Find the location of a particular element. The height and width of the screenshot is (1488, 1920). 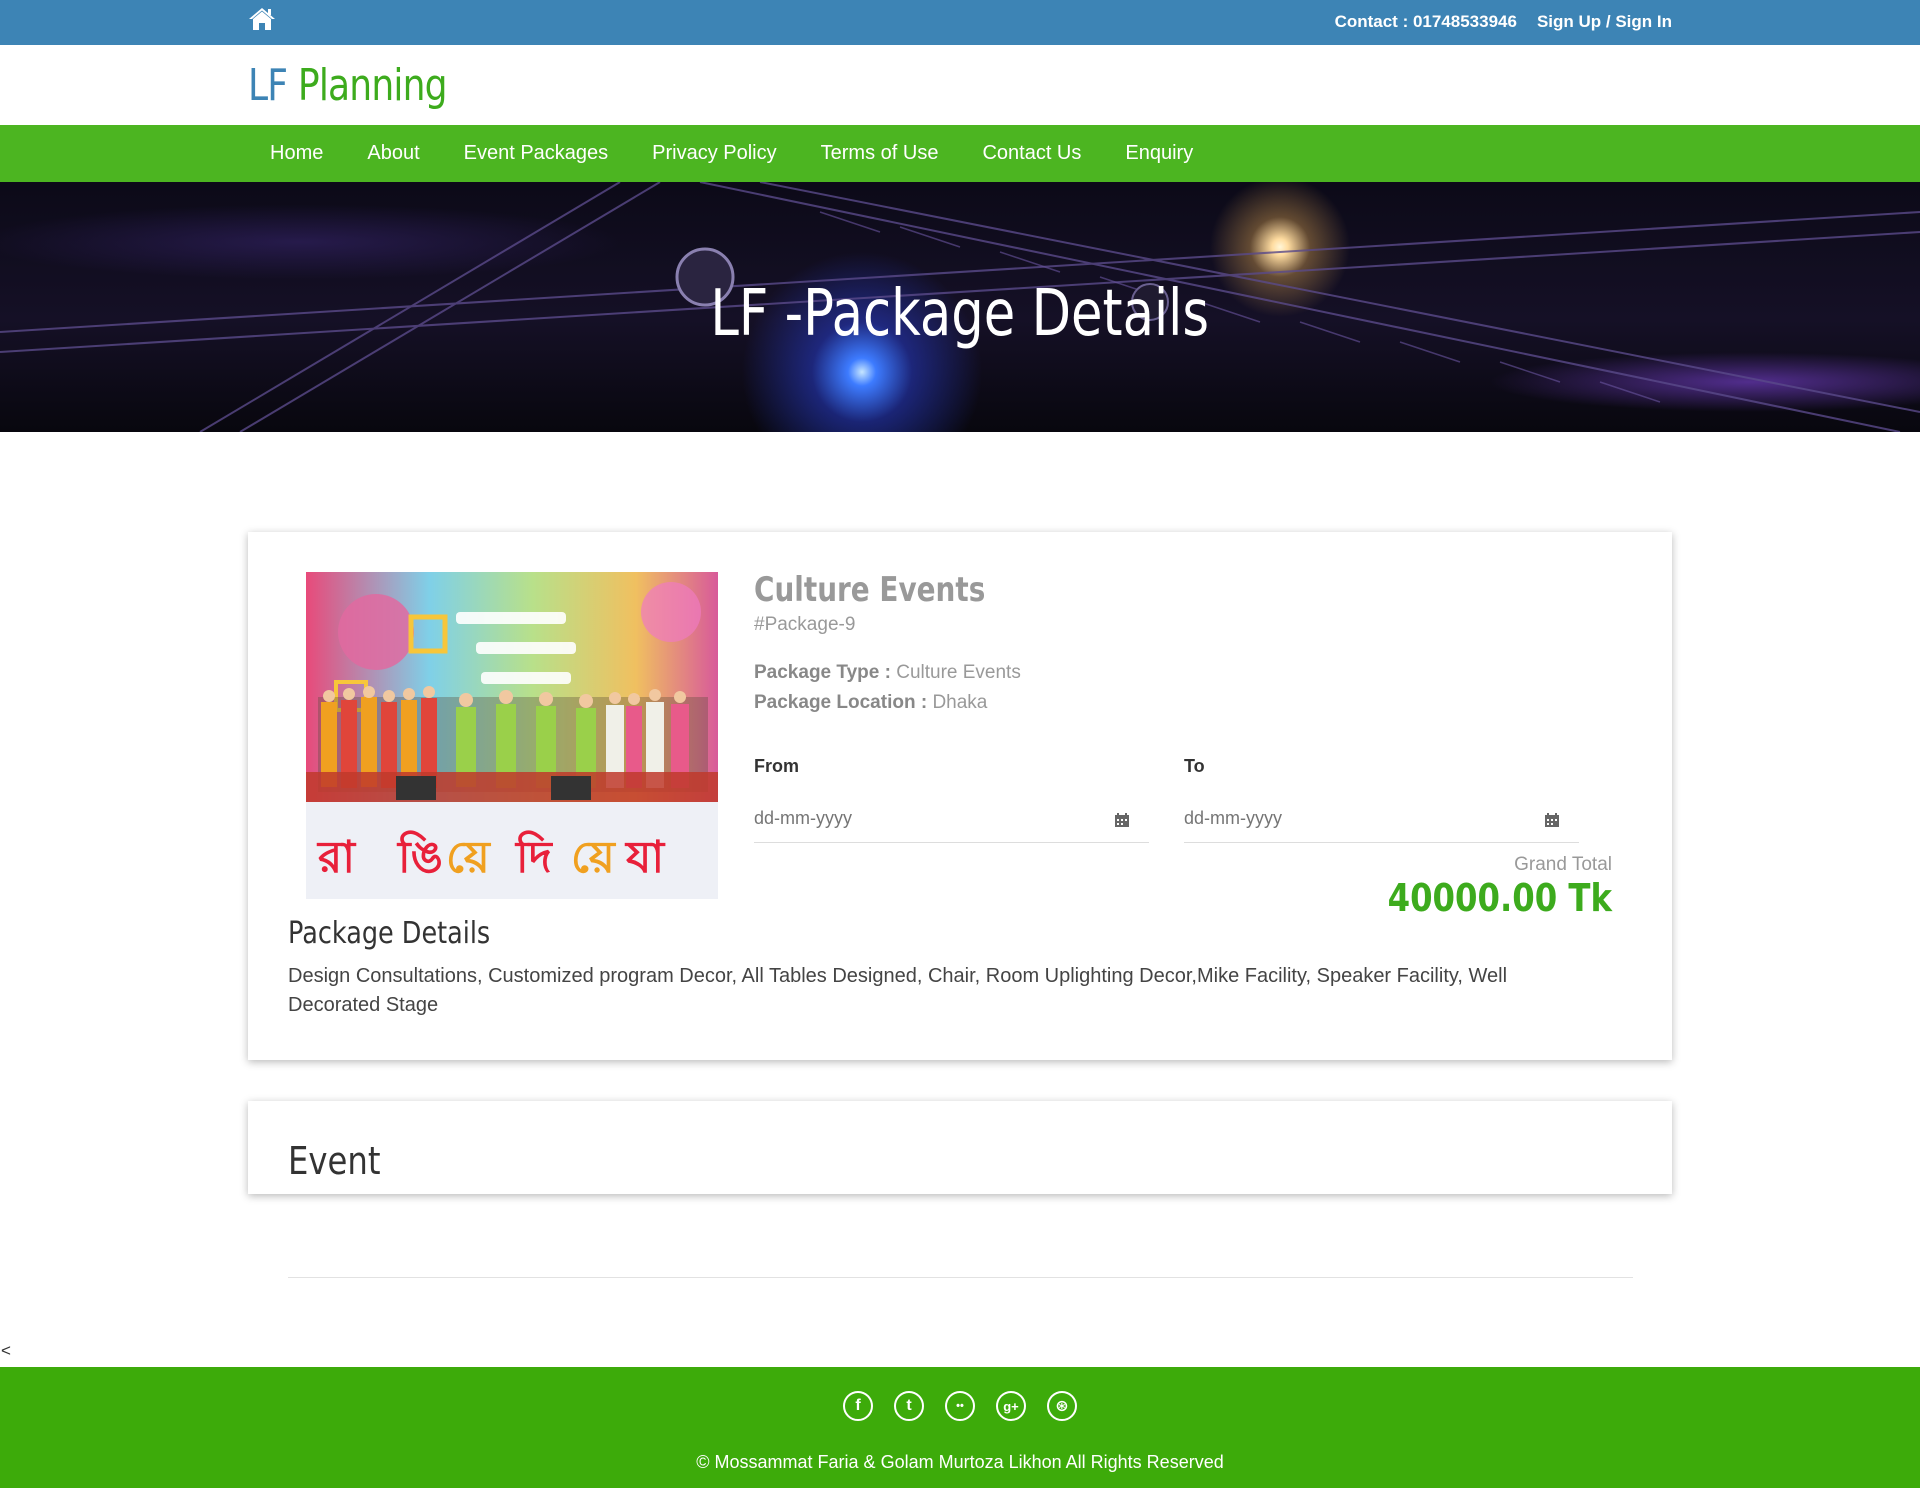

top-bar: Contact : 01748533946 Sign Up / Sign In is located at coordinates (960, 22).